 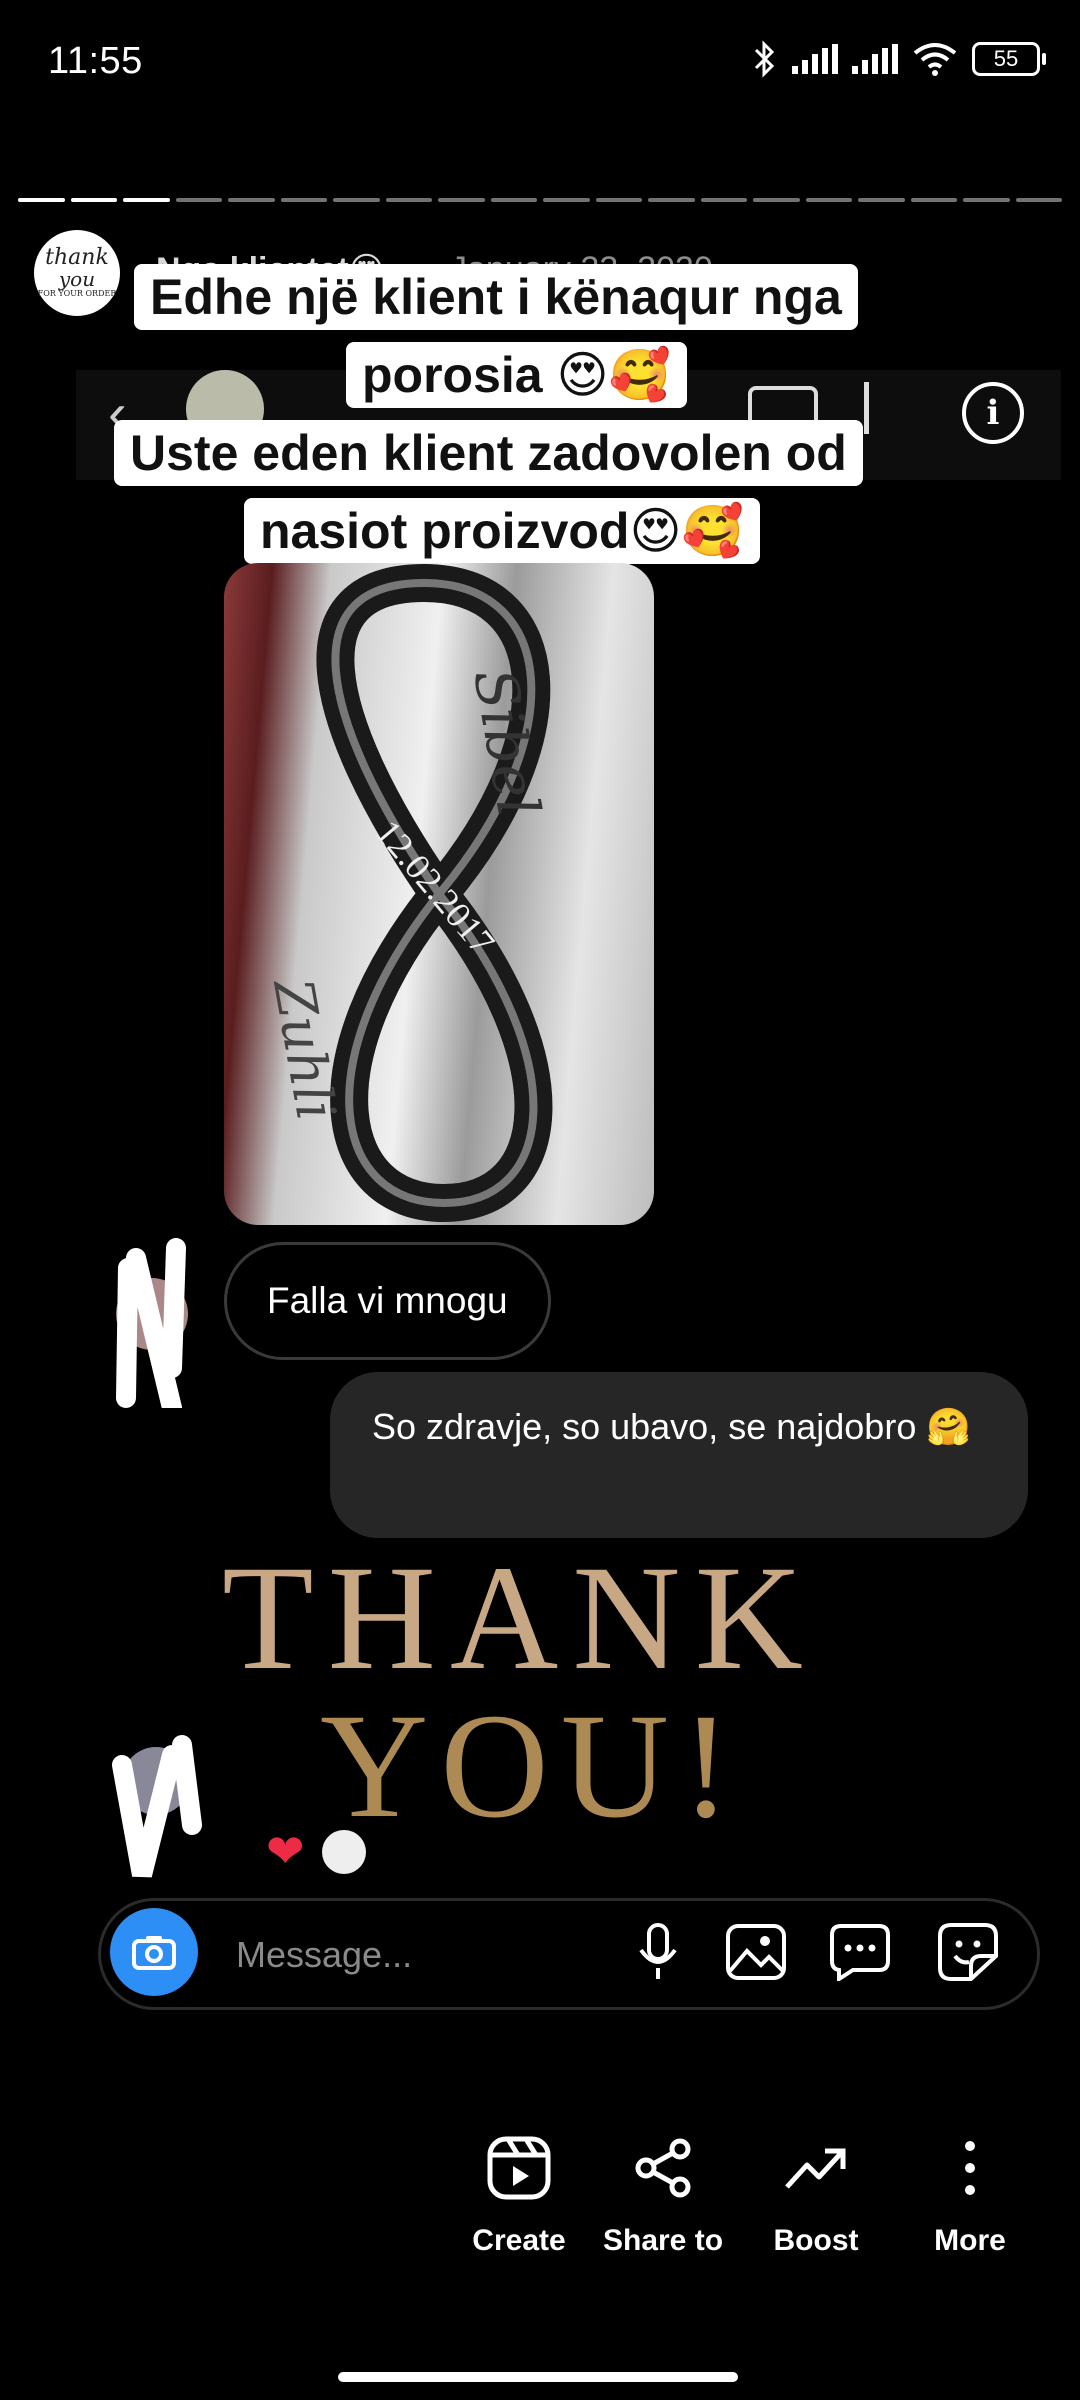 What do you see at coordinates (77, 293) in the screenshot?
I see `avatar-text-3: FOR YOUR ORDER` at bounding box center [77, 293].